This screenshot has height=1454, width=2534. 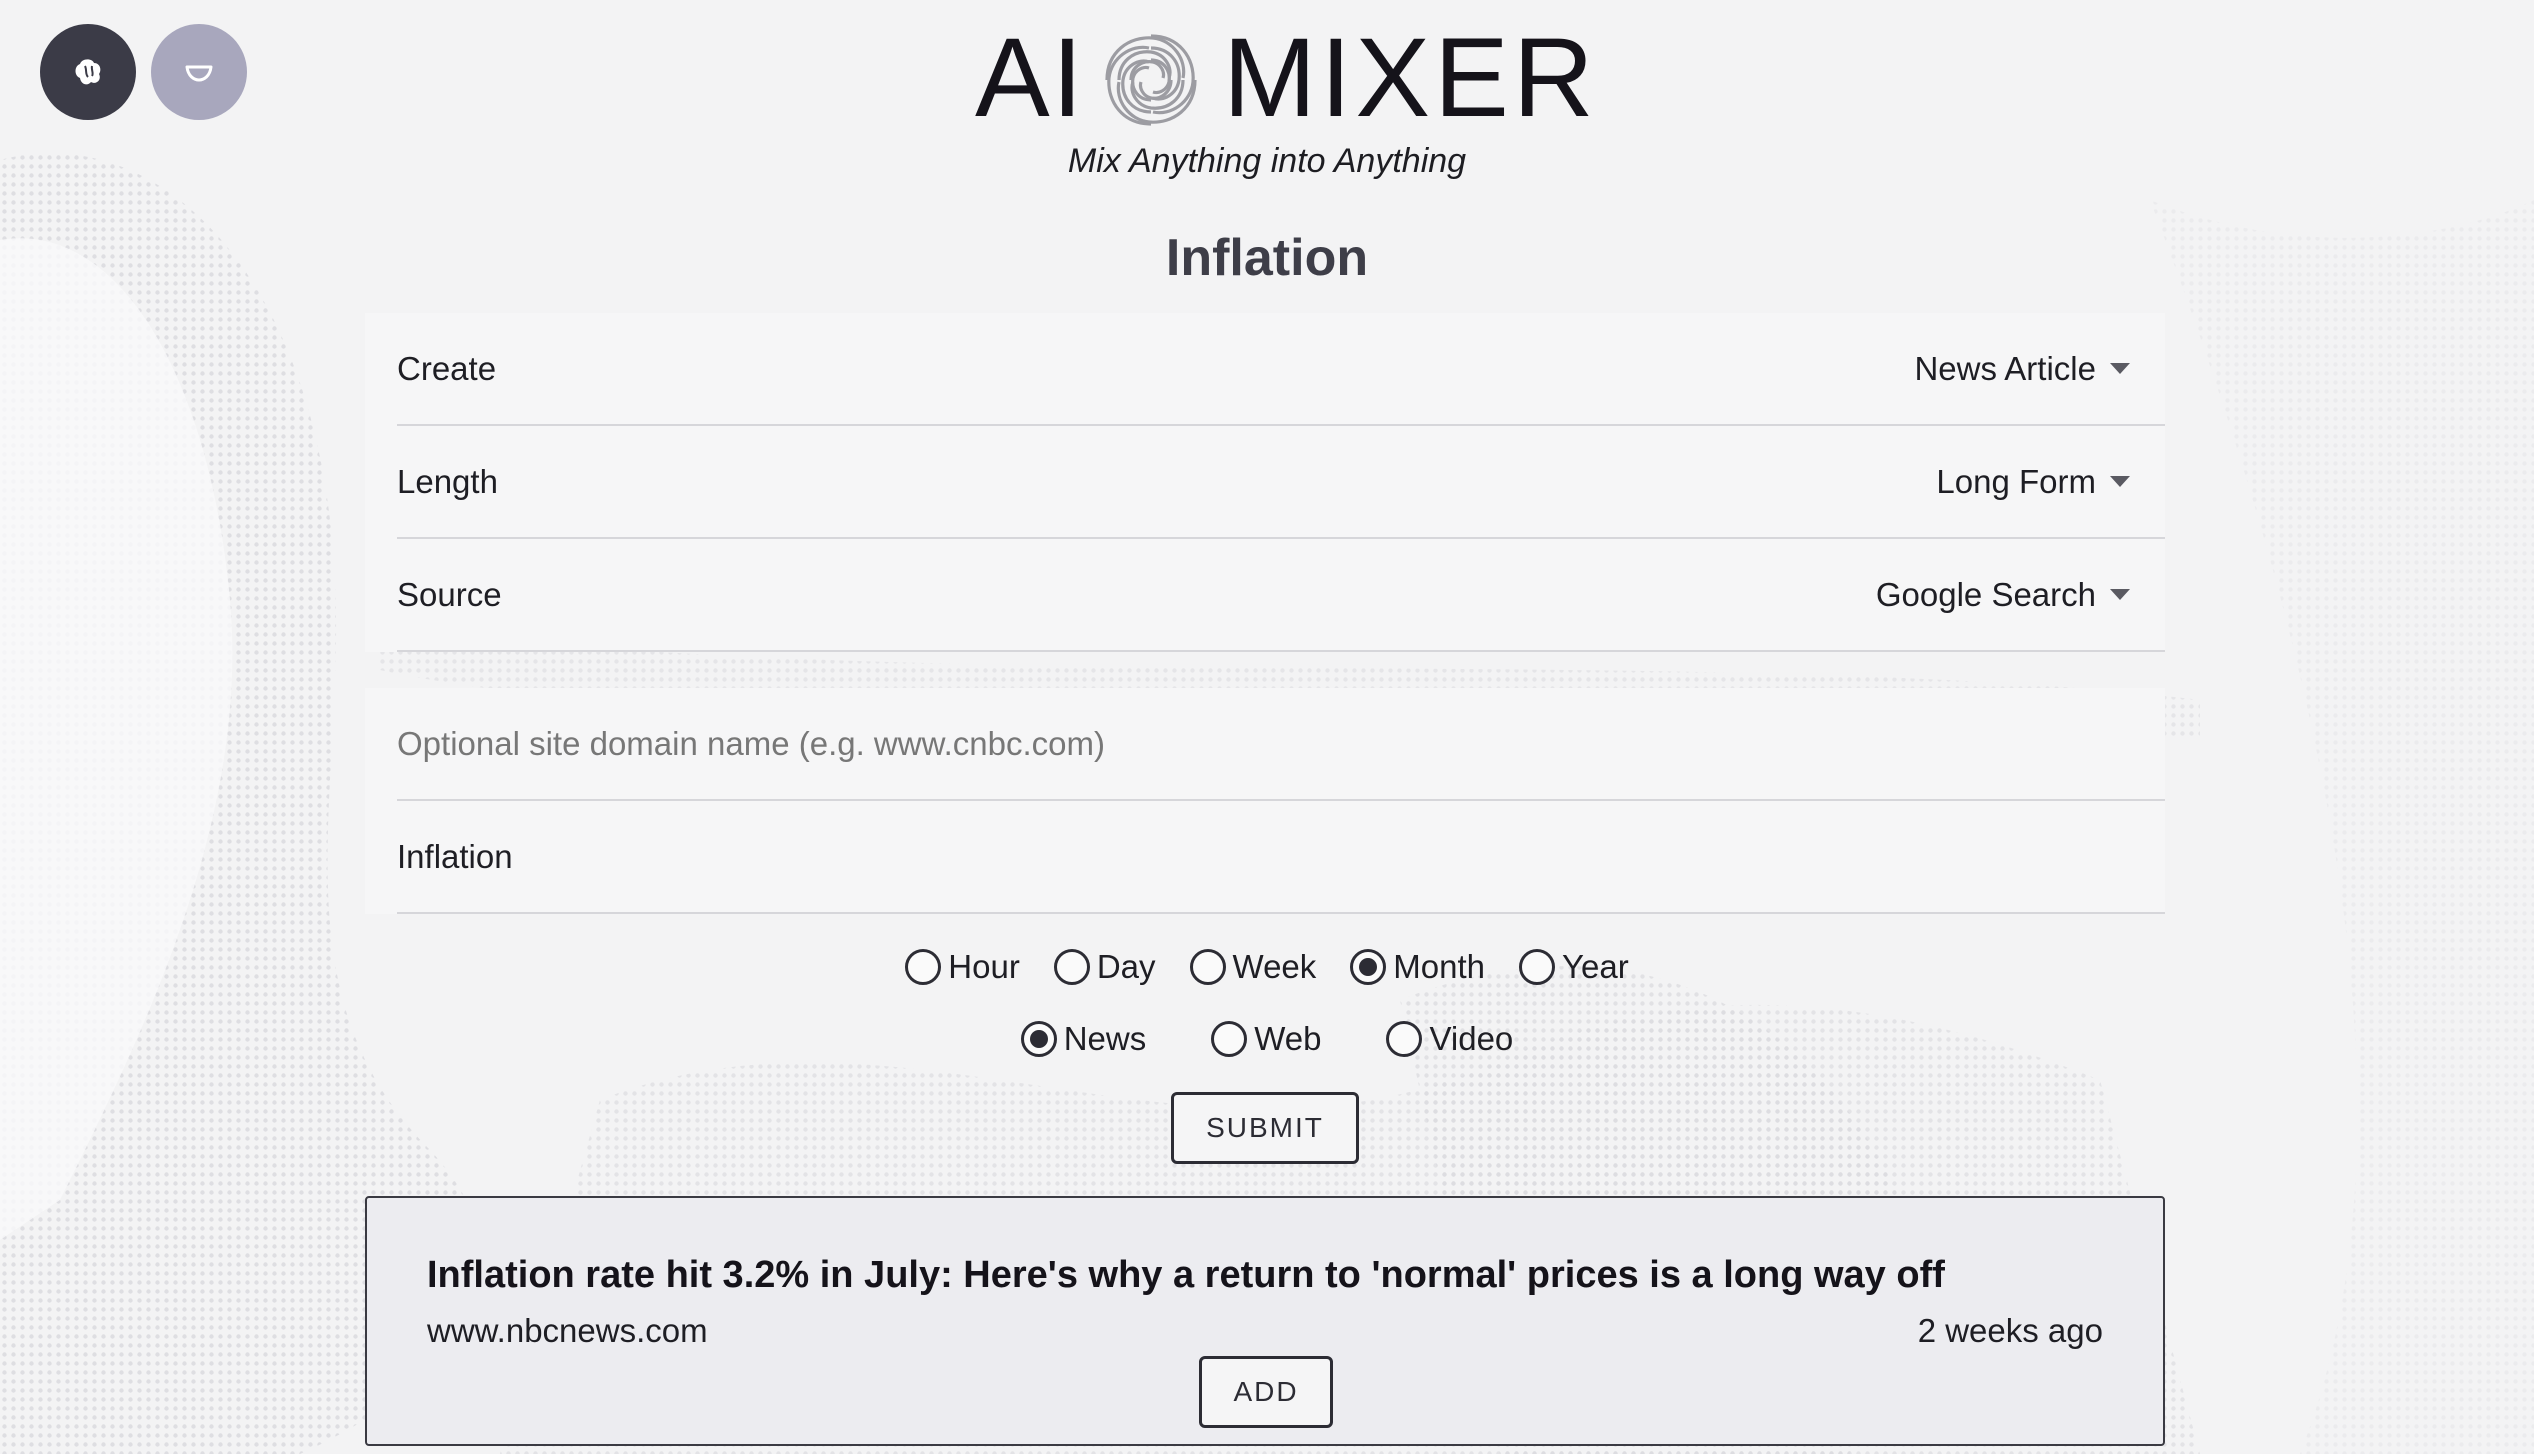 What do you see at coordinates (1126, 966) in the screenshot?
I see `radio-day-label: Day` at bounding box center [1126, 966].